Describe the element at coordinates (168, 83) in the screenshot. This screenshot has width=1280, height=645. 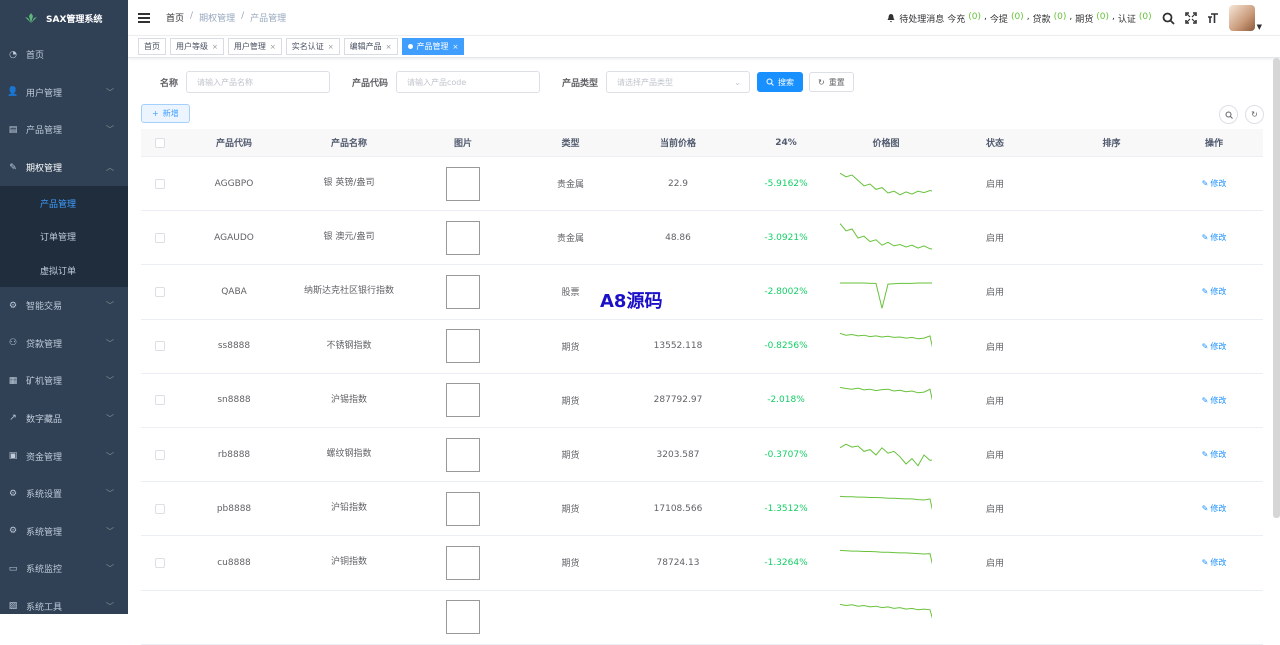
I see `name-label: 名称` at that location.